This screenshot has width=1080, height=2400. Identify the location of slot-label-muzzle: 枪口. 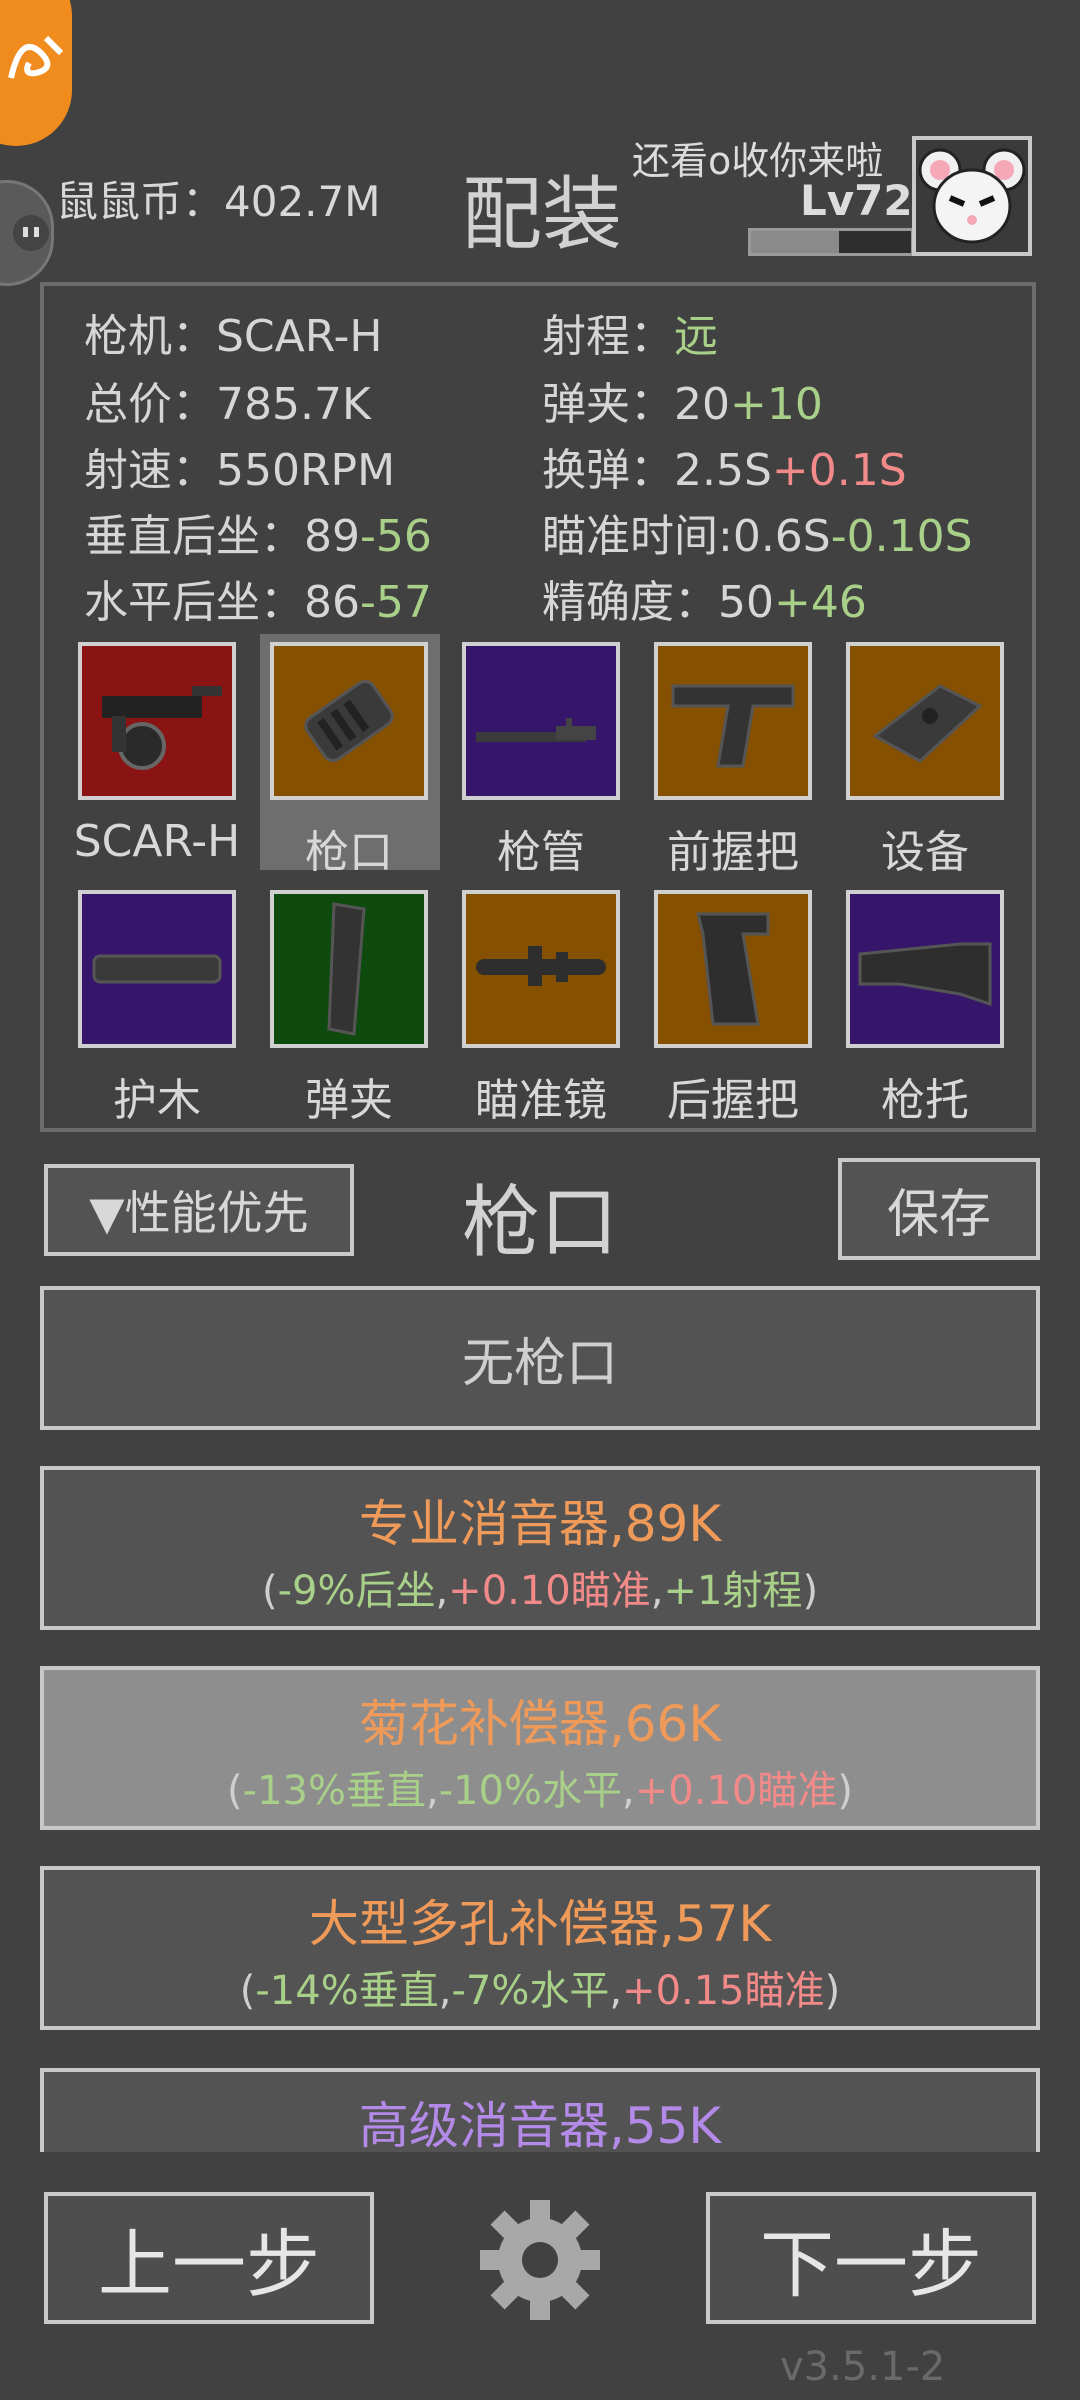
(349, 852).